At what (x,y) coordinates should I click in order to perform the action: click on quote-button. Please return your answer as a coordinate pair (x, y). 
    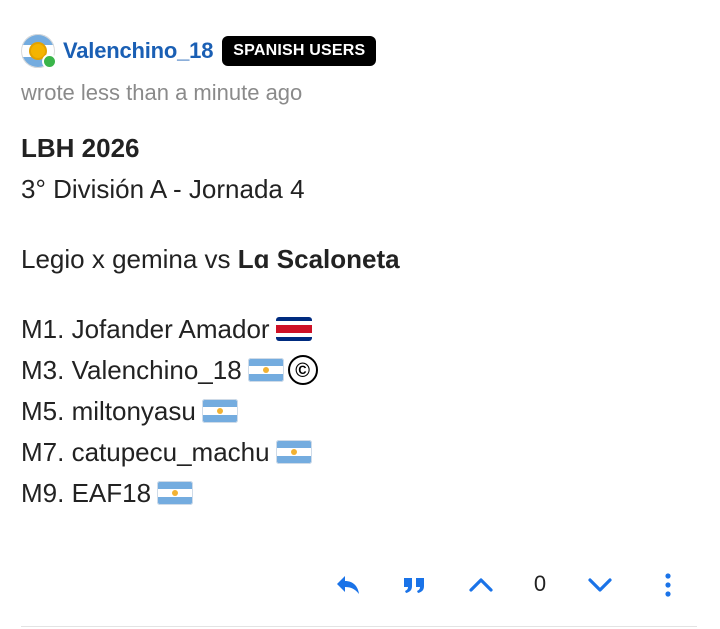
    Looking at the image, I should click on (414, 585).